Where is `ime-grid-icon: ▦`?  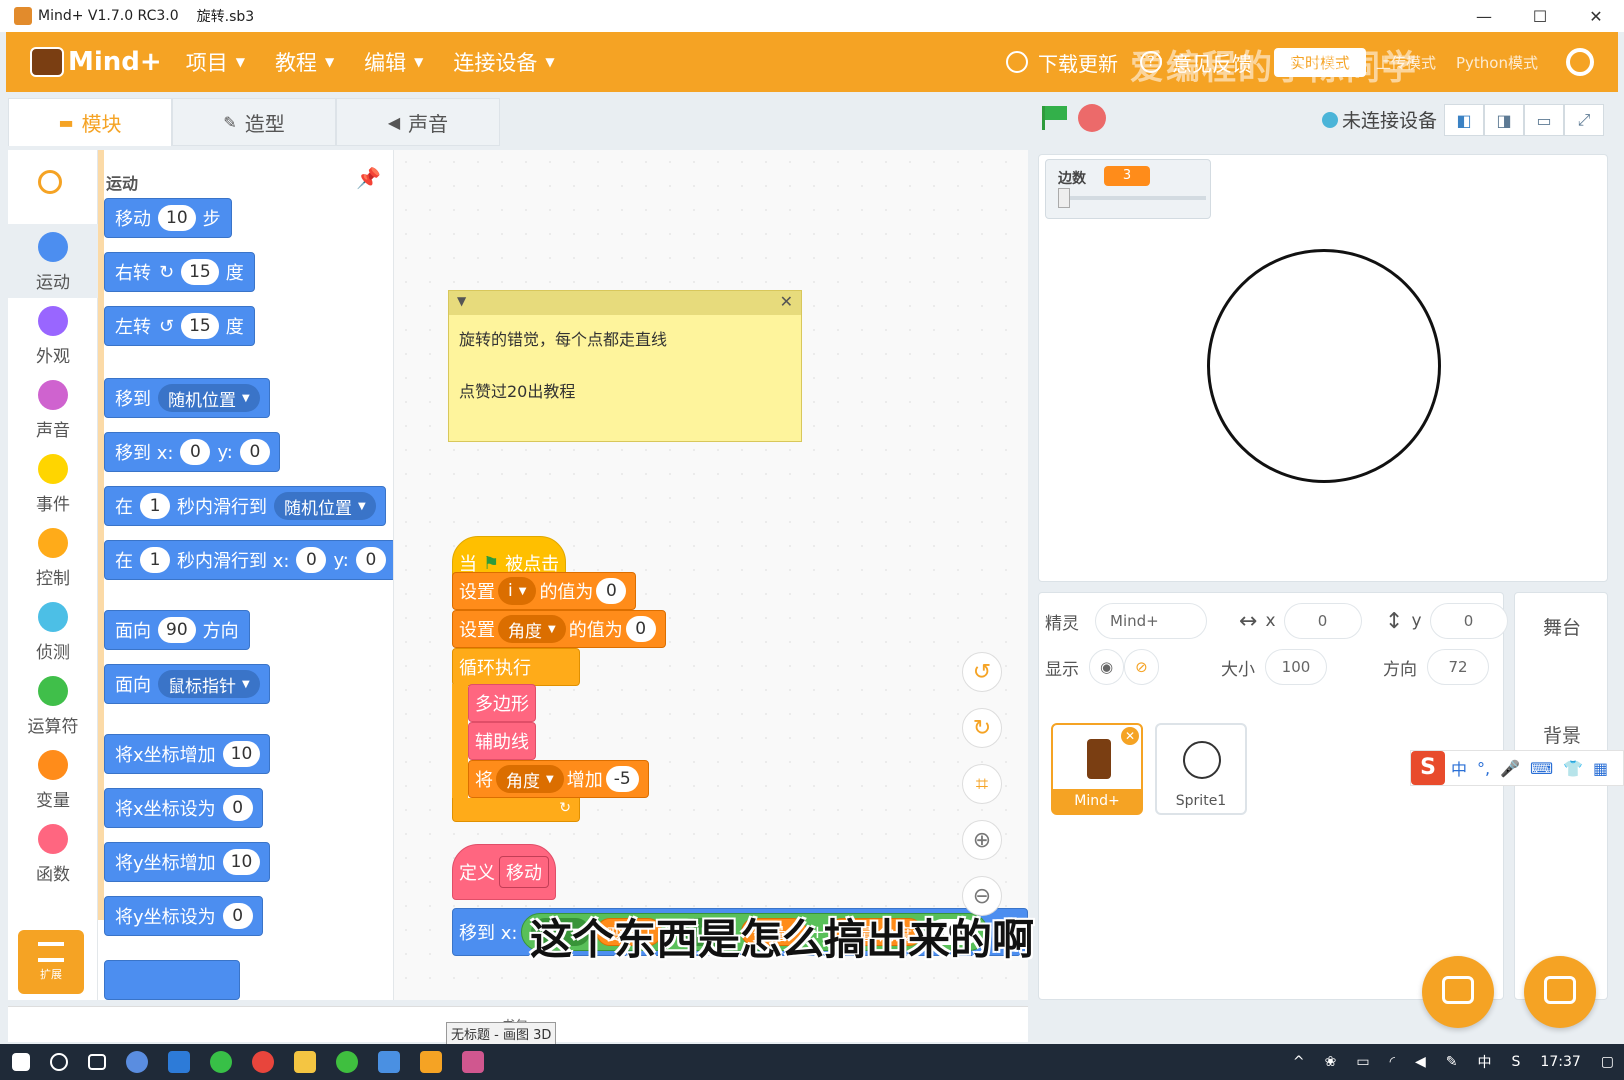 ime-grid-icon: ▦ is located at coordinates (1600, 768).